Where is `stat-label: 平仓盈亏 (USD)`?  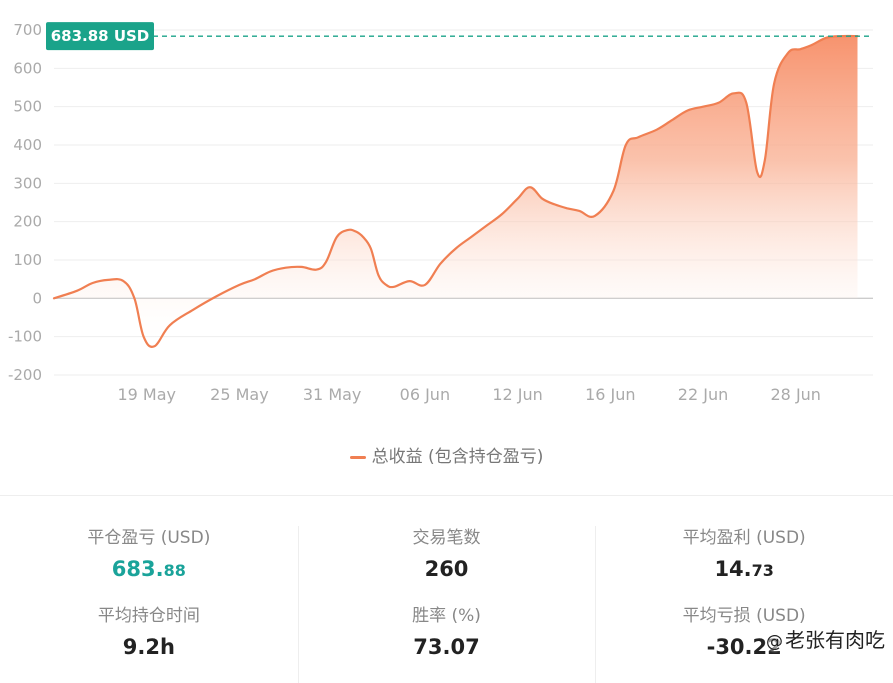
stat-label: 平仓盈亏 (USD) is located at coordinates (149, 538).